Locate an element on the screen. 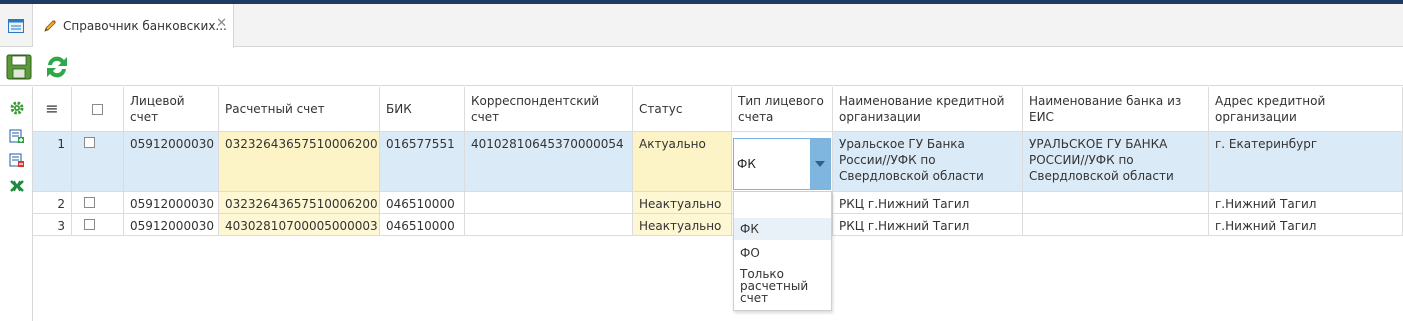  row-number: 2 is located at coordinates (52, 203).